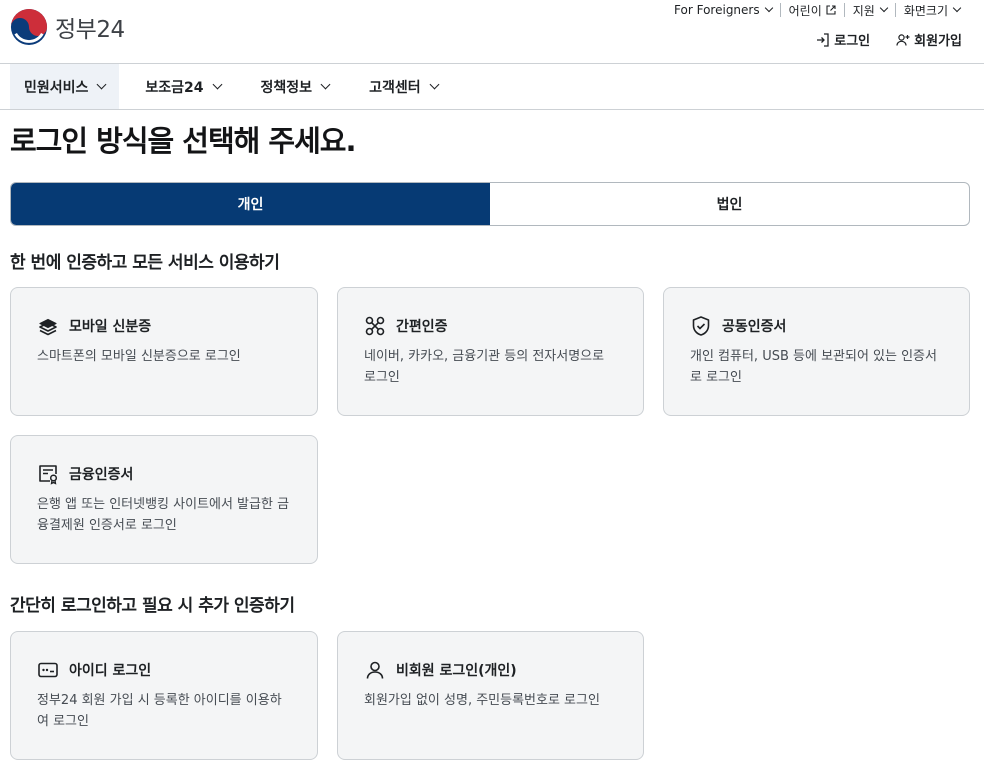 This screenshot has width=984, height=782. Describe the element at coordinates (90, 30) in the screenshot. I see `logo-text: 정부24` at that location.